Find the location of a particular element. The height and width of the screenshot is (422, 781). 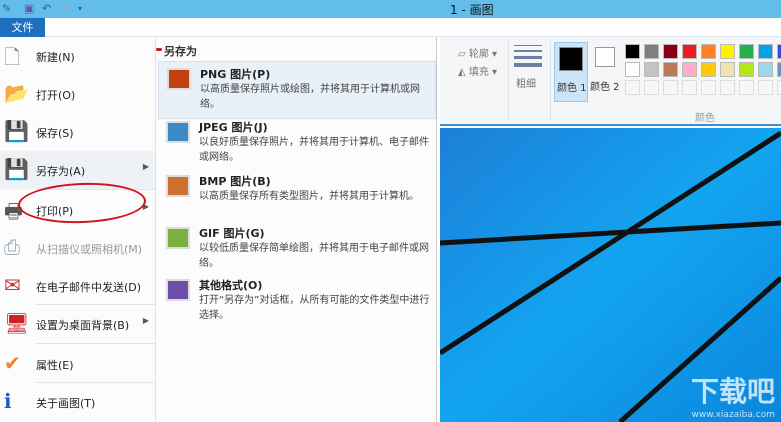

colors-group-label: 颜色 is located at coordinates (705, 118).